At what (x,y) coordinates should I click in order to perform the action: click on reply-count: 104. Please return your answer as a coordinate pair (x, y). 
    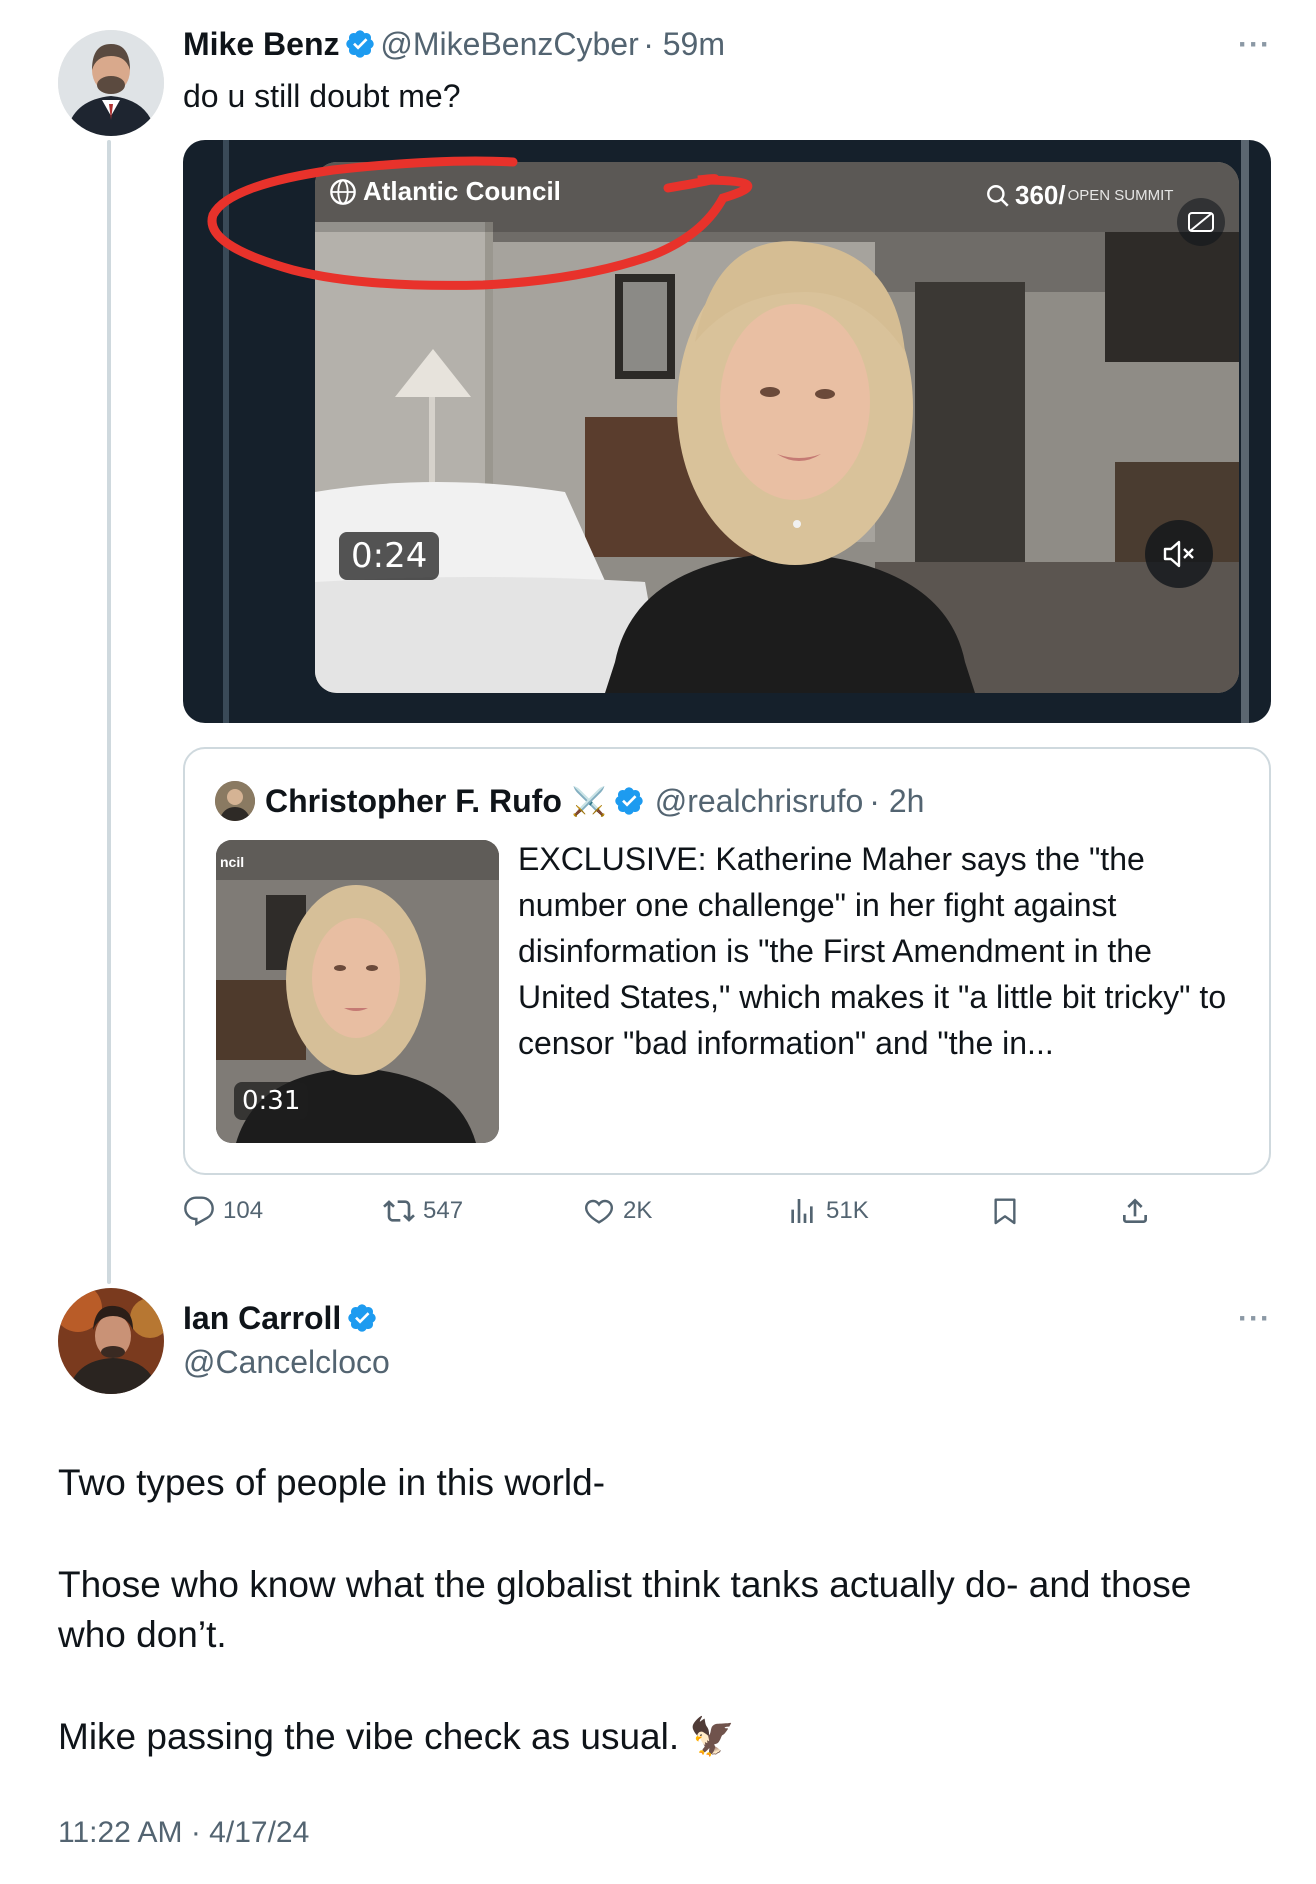
    Looking at the image, I should click on (243, 1210).